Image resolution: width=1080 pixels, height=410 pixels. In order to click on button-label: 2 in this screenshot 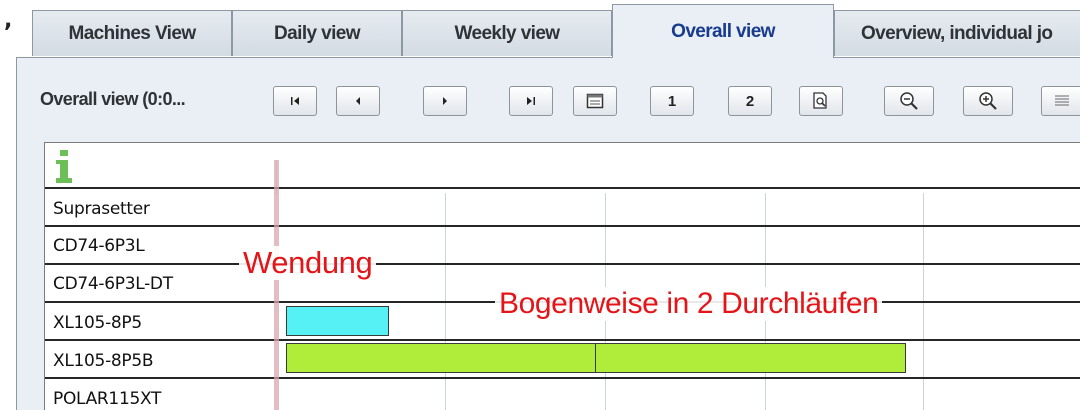, I will do `click(750, 101)`.